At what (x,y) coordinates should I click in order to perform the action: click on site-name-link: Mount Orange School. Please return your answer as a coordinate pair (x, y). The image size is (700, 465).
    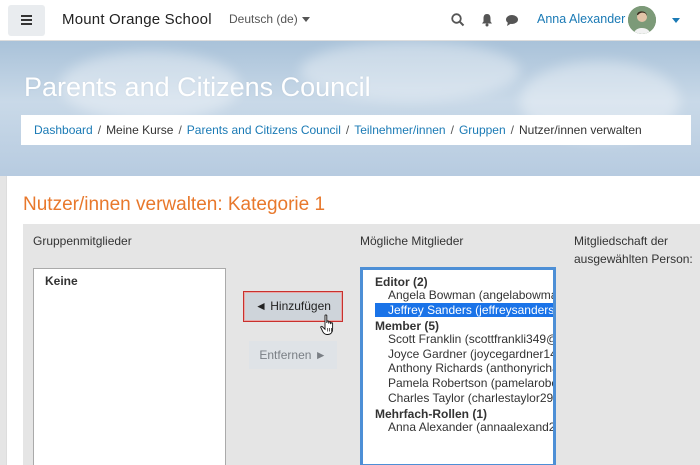
    Looking at the image, I should click on (137, 19).